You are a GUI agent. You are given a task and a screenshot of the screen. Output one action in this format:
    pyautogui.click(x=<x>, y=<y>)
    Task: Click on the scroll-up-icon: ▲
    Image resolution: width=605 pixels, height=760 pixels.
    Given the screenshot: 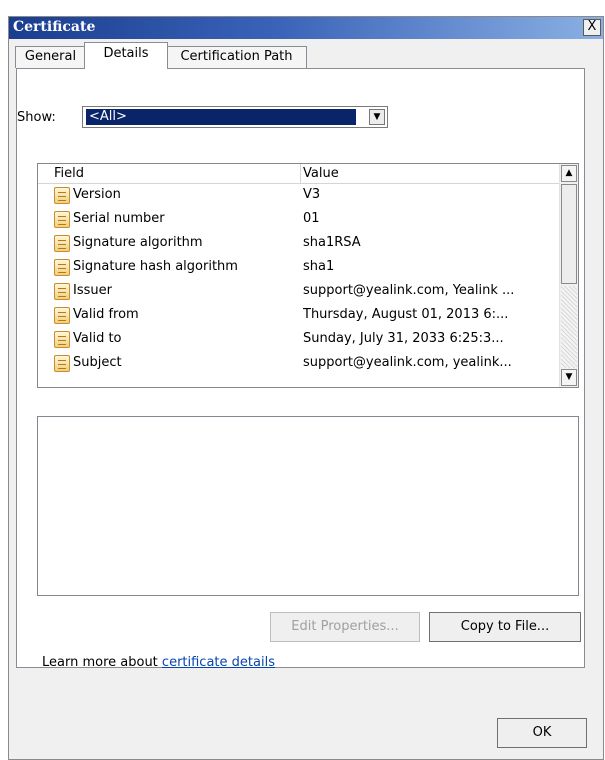 What is the action you would take?
    pyautogui.click(x=569, y=173)
    